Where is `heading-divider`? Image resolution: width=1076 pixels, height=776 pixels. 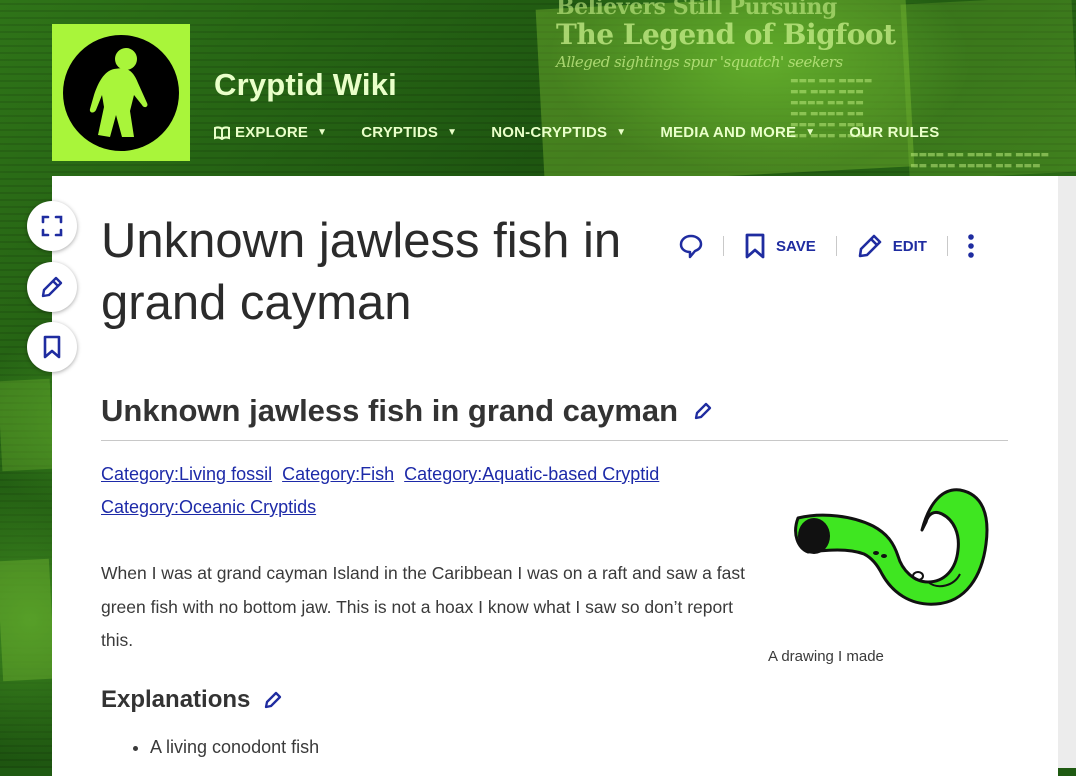 heading-divider is located at coordinates (554, 440).